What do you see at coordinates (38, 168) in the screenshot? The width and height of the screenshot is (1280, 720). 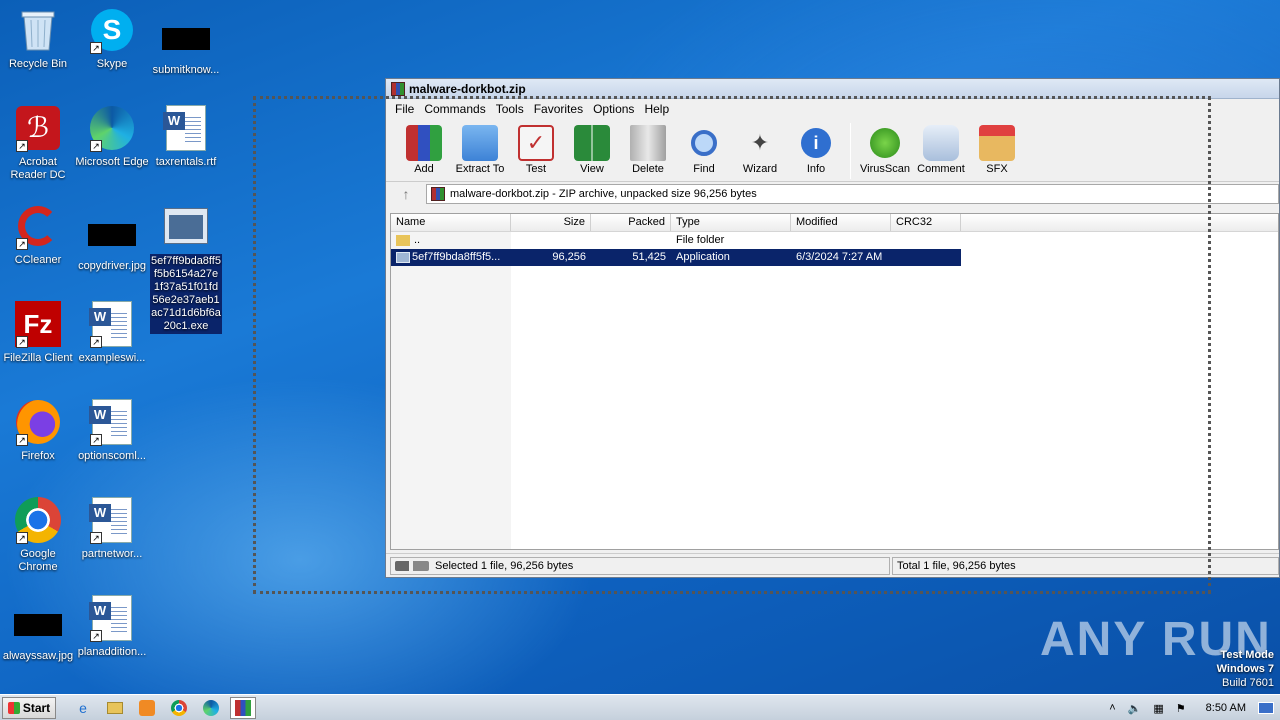 I see `icon-label: Acrobat Reader DC` at bounding box center [38, 168].